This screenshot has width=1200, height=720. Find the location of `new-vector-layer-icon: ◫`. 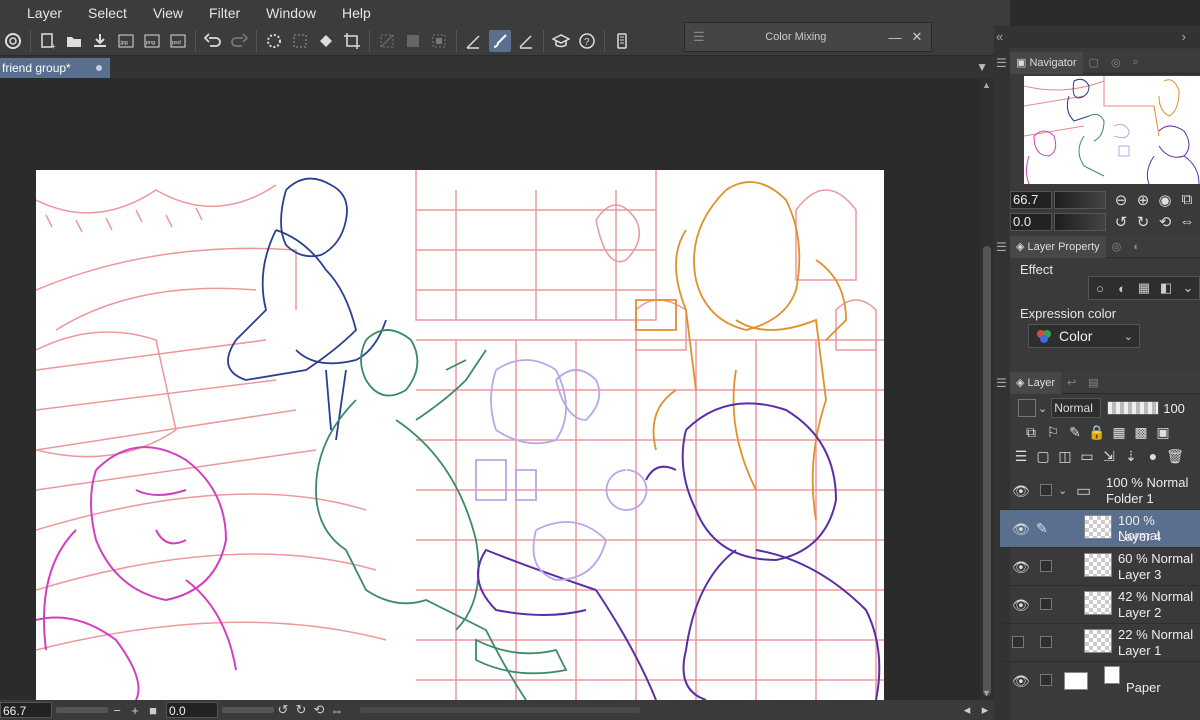

new-vector-layer-icon: ◫ is located at coordinates (1065, 456).